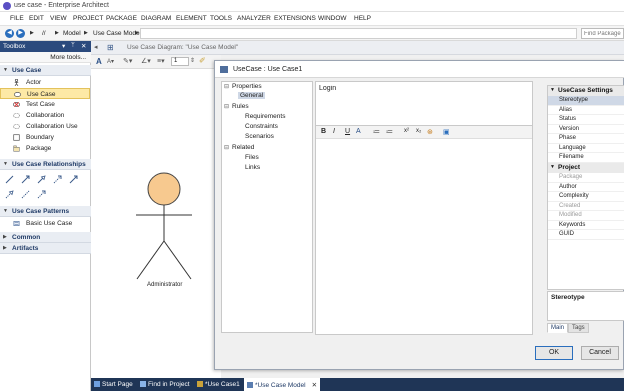 This screenshot has height=391, width=624. Describe the element at coordinates (586, 206) in the screenshot. I see `property-row: Created` at that location.